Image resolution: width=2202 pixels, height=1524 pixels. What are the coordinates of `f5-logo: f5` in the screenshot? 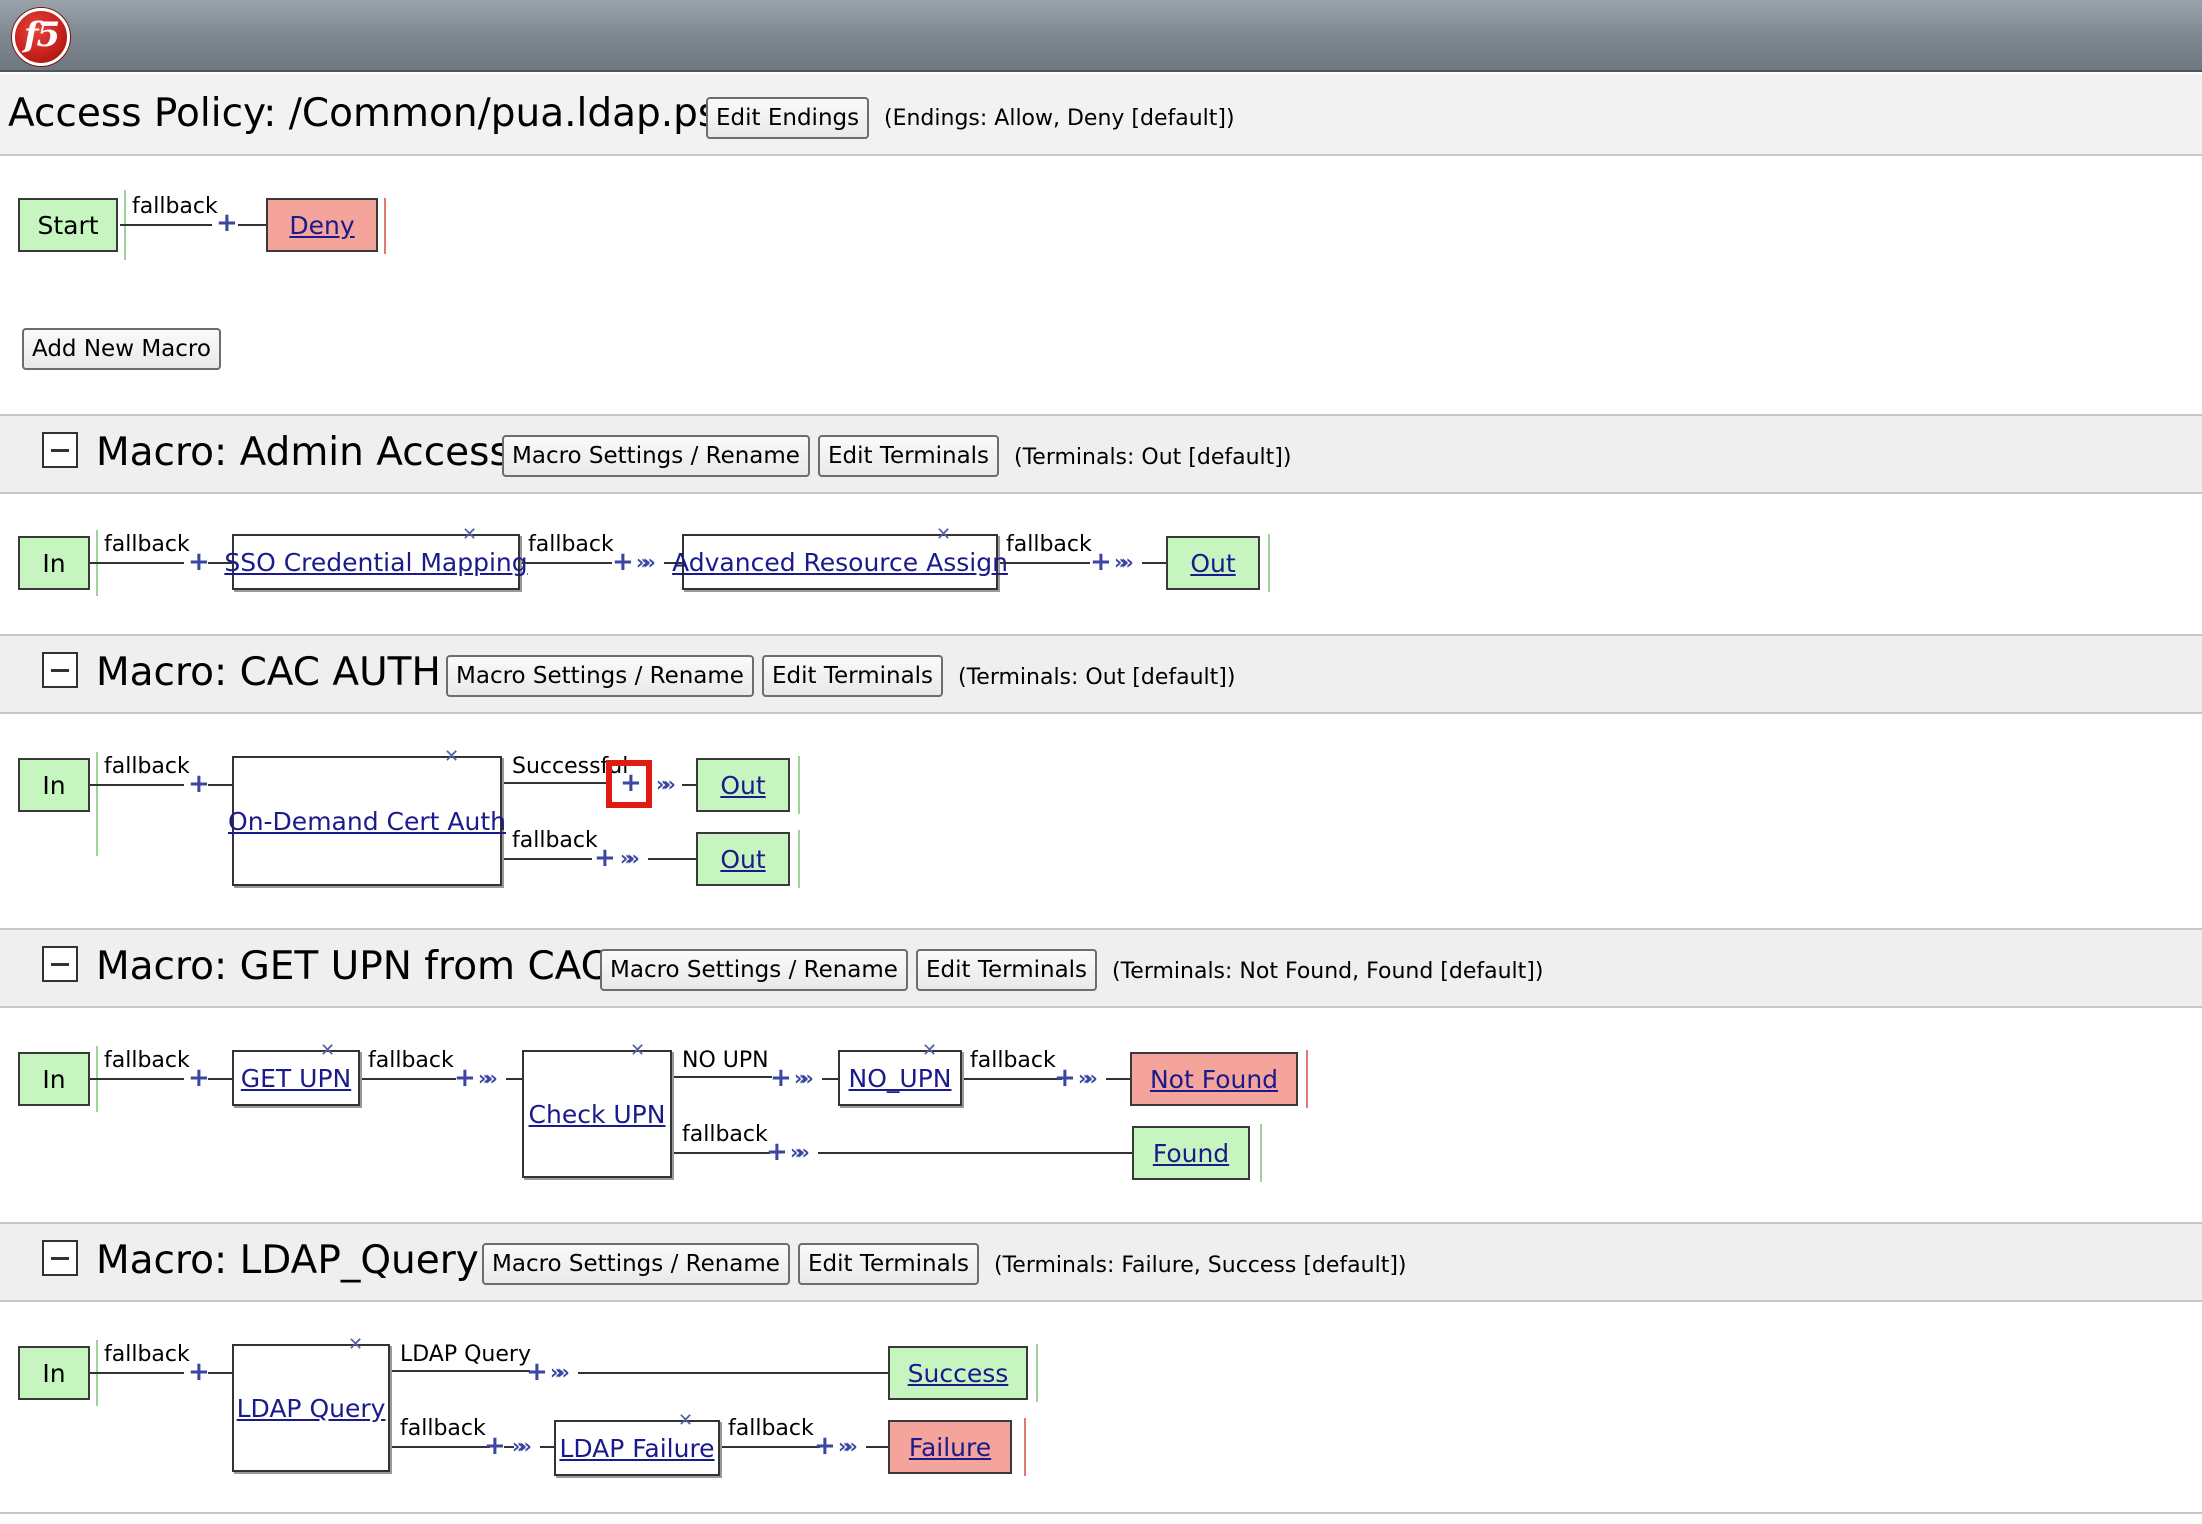 It's located at (41, 37).